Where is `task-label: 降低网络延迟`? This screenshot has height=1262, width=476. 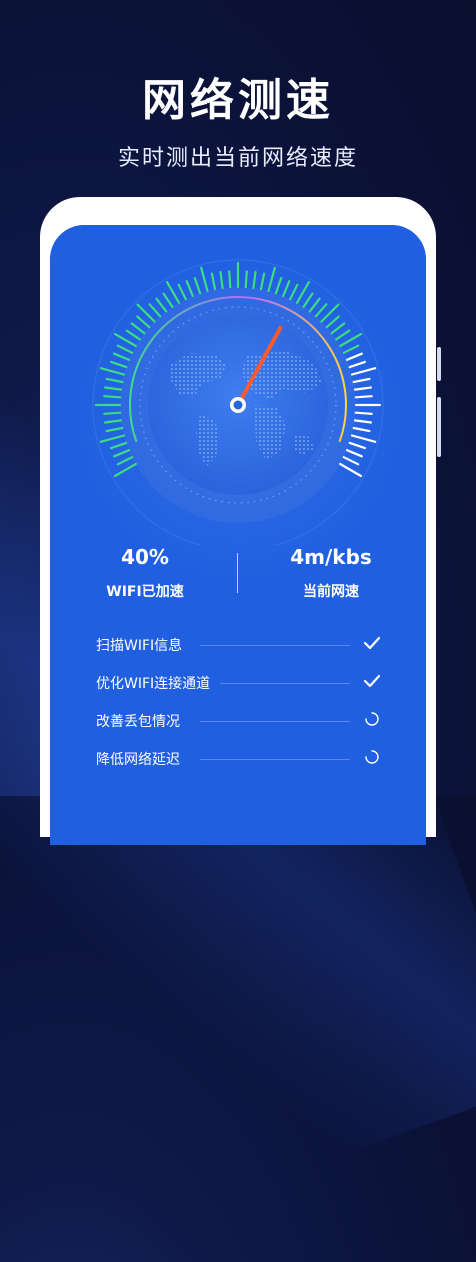 task-label: 降低网络延迟 is located at coordinates (138, 760).